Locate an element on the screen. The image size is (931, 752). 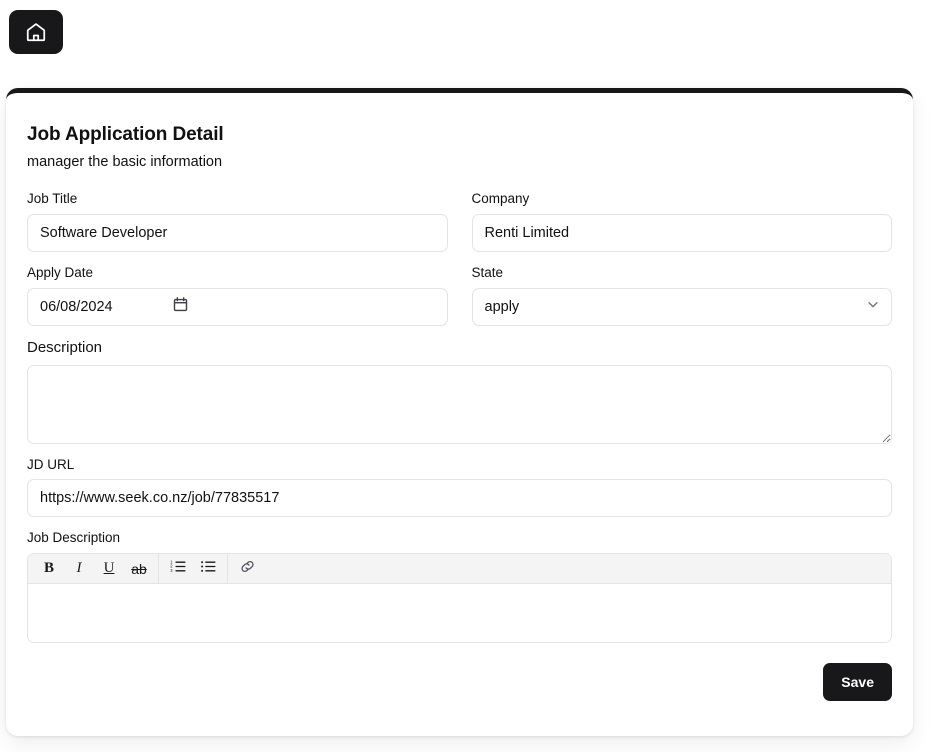
field-job-title: Job Title is located at coordinates (237, 221).